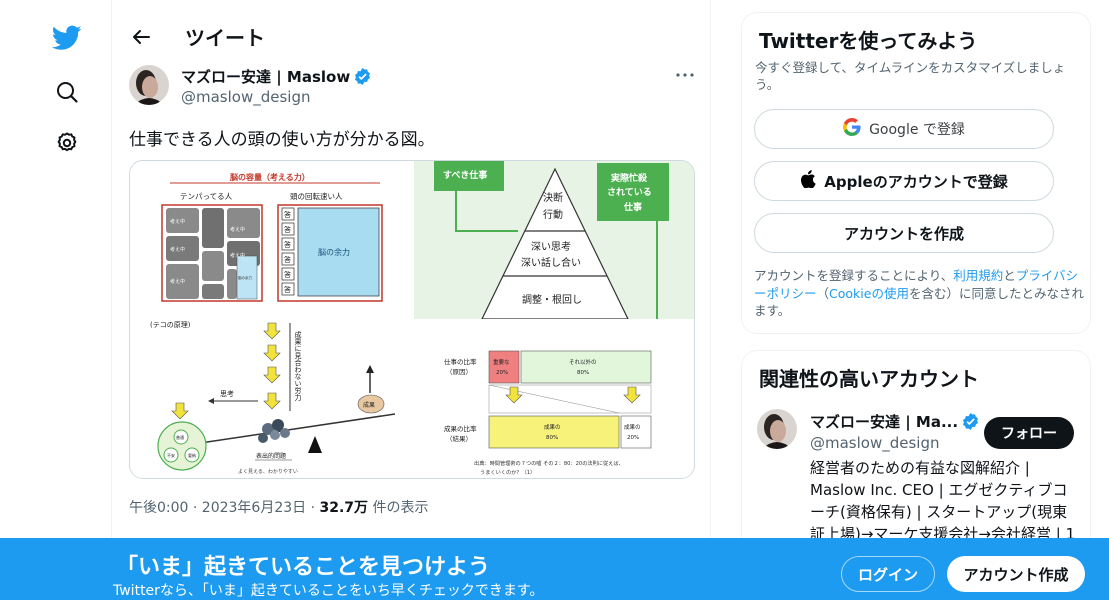  What do you see at coordinates (633, 438) in the screenshot?
I see `q4-result2-pct: 20%` at bounding box center [633, 438].